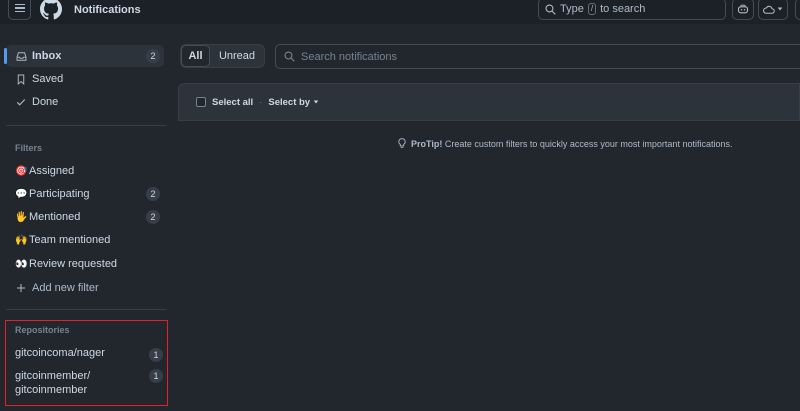 Image resolution: width=800 pixels, height=411 pixels. Describe the element at coordinates (55, 217) in the screenshot. I see `filter-label: Mentioned` at that location.